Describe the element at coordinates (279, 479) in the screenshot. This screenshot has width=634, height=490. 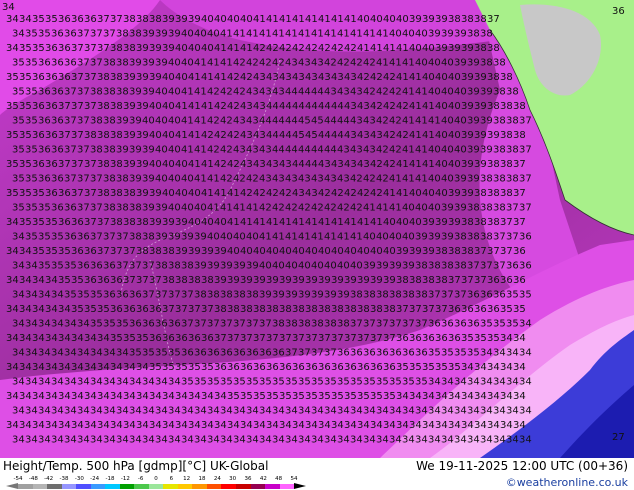
I see `colorbar-tick-label: 48` at that location.